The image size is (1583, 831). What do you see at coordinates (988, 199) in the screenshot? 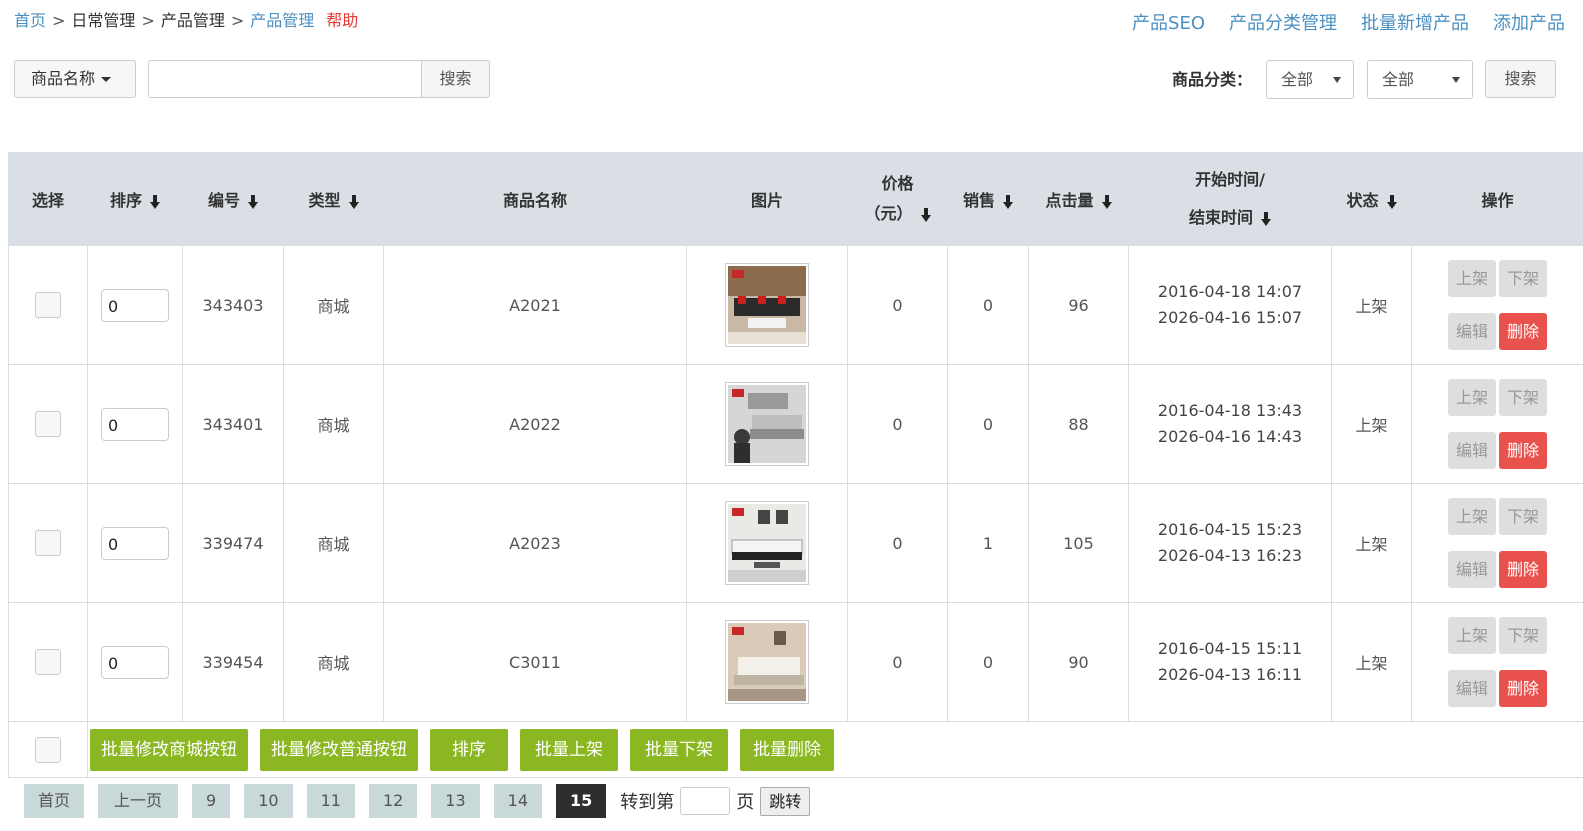
I see `header-sales: 销售` at bounding box center [988, 199].